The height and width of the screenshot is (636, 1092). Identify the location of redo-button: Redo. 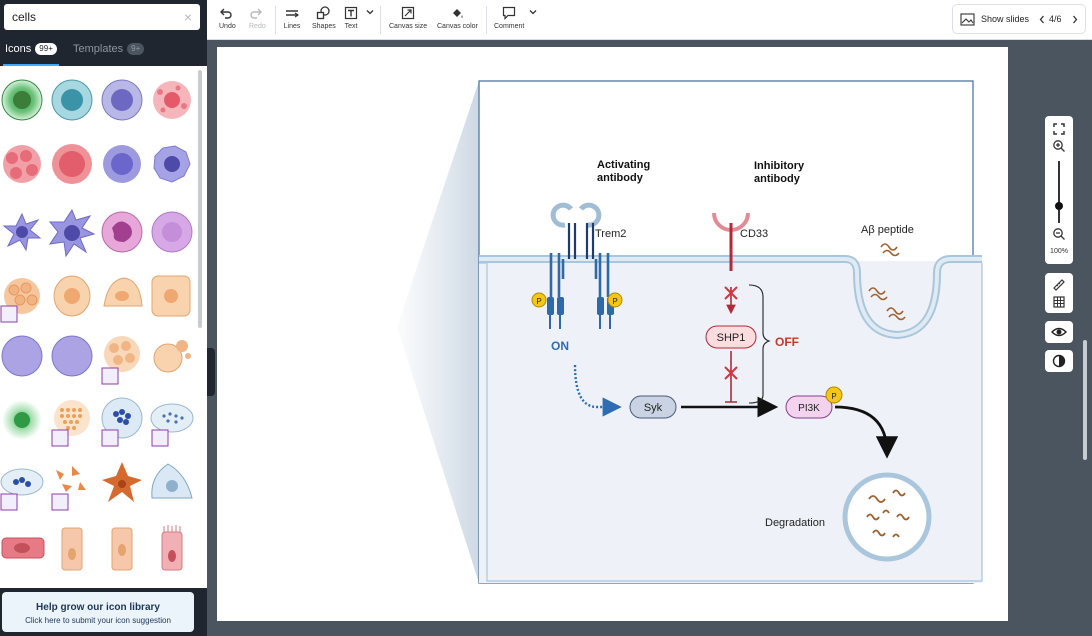
(257, 18).